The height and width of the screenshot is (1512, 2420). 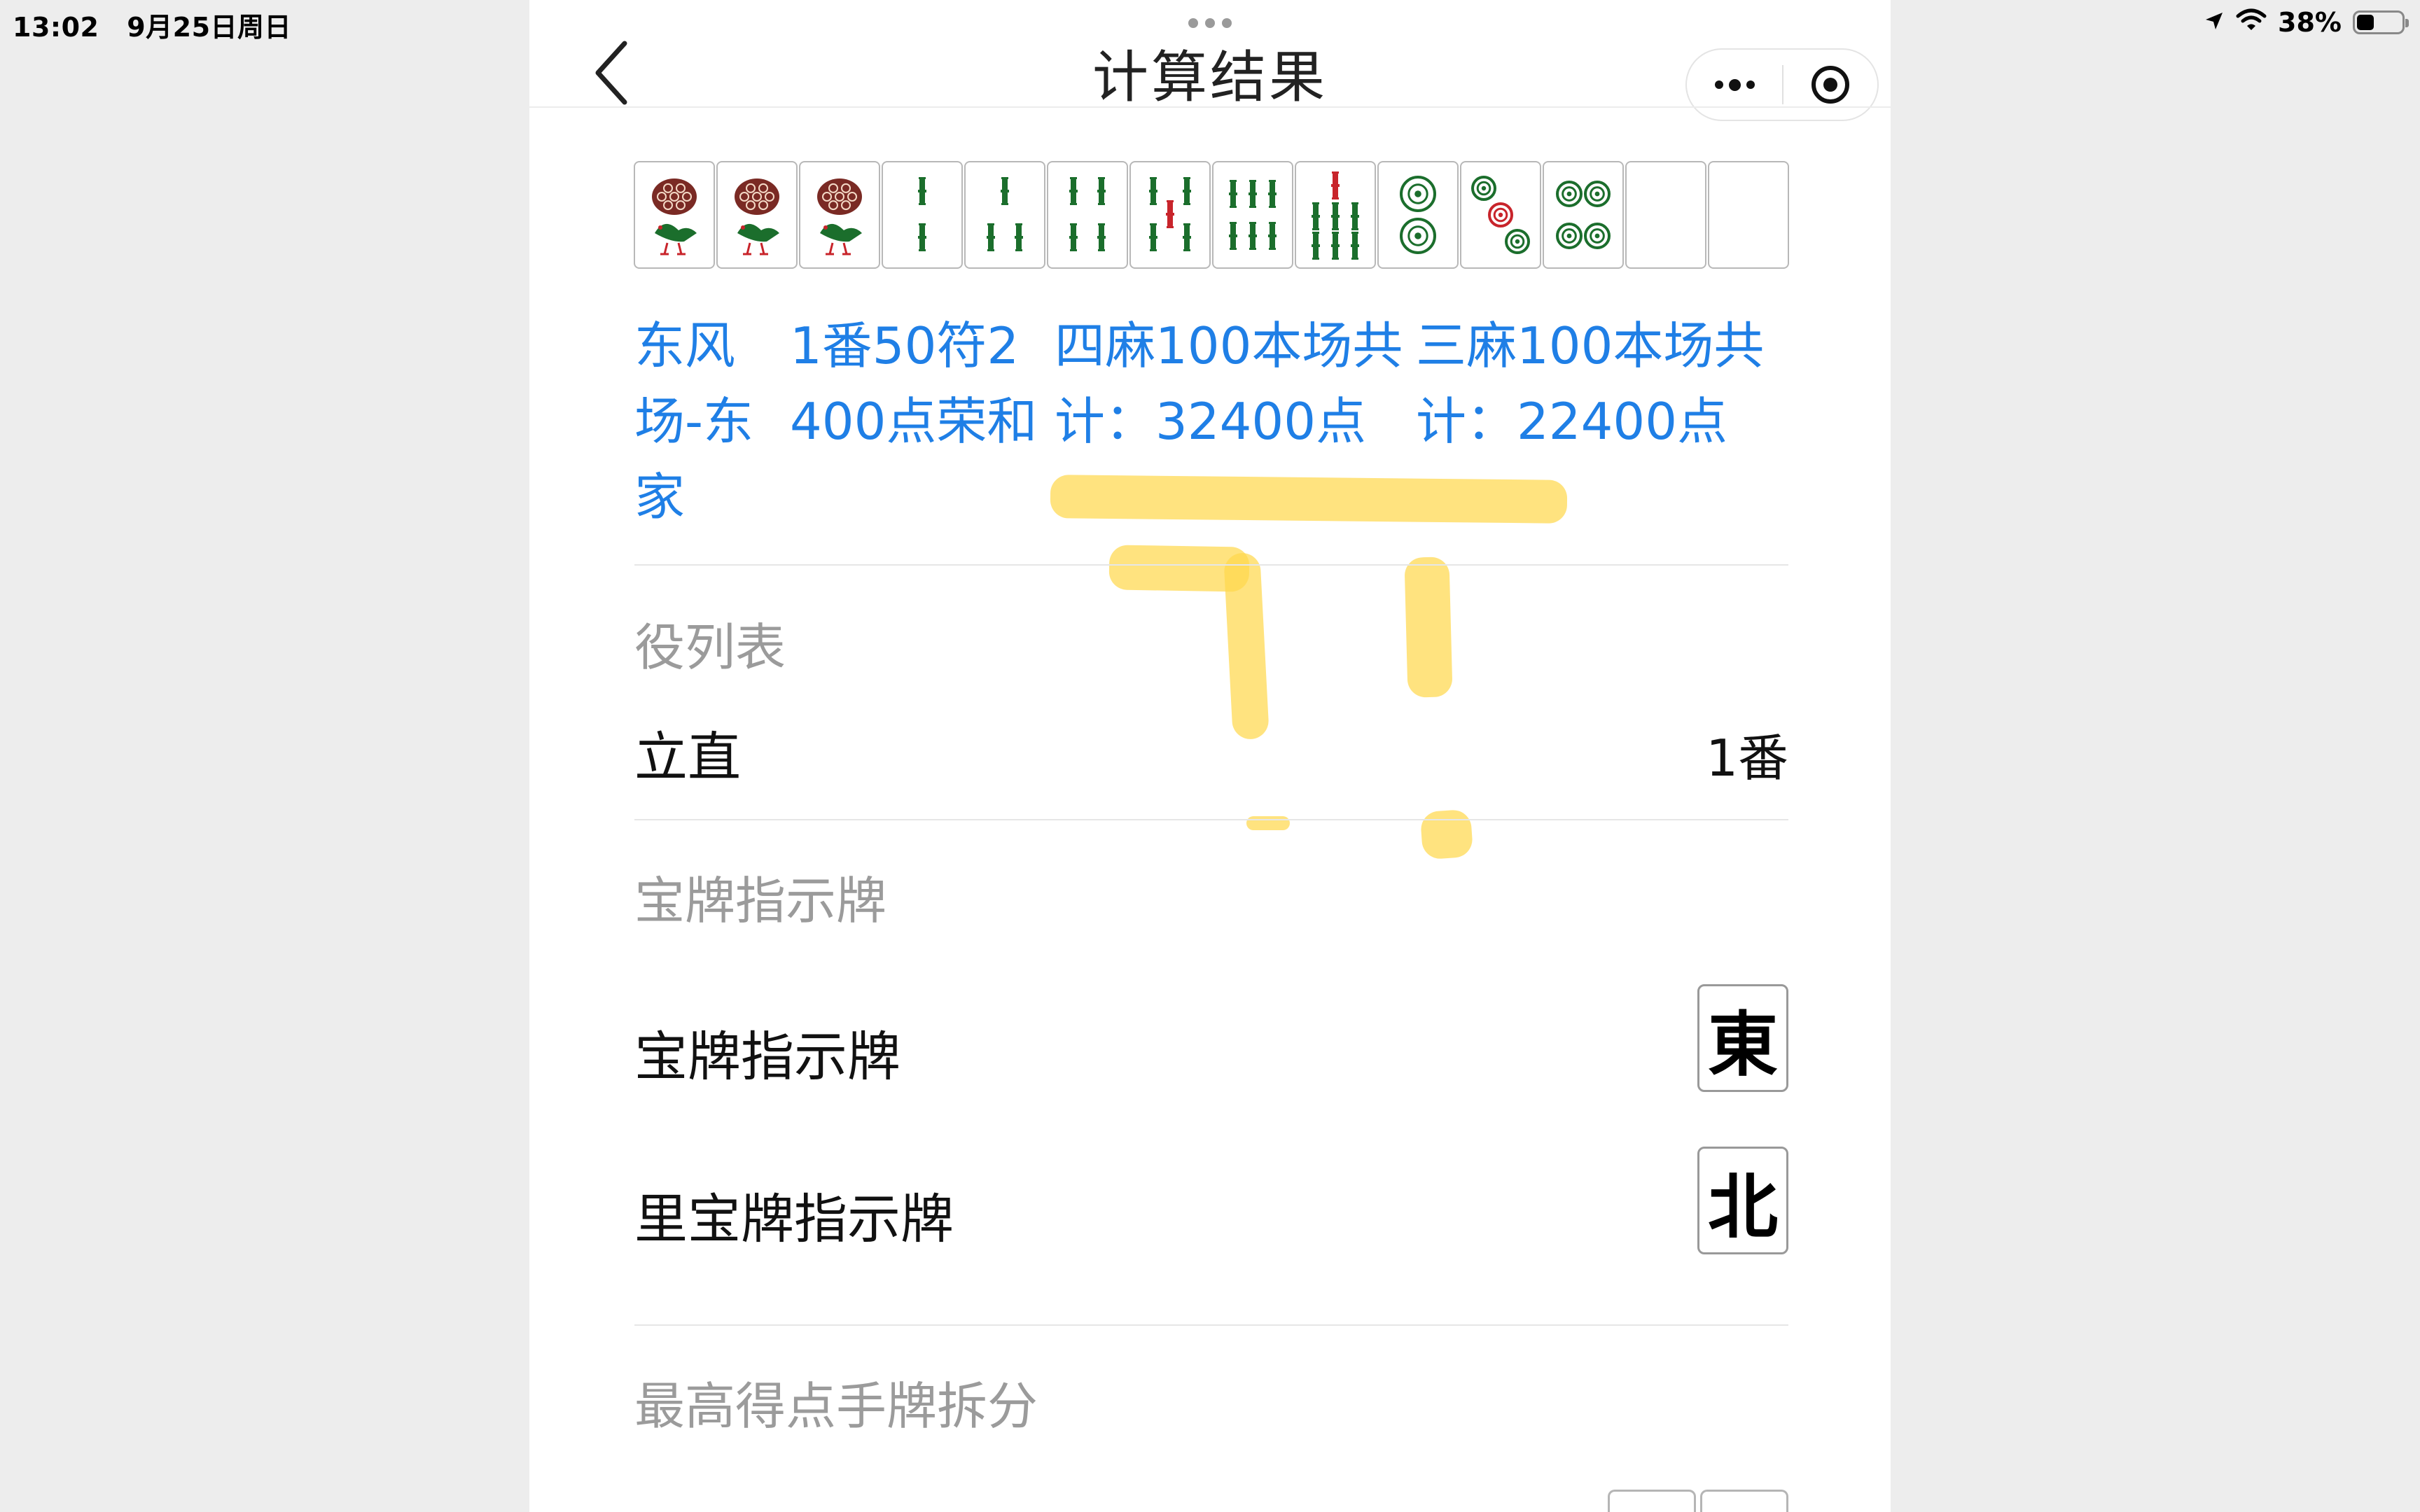 I want to click on status-bar-right: 38%, so click(x=2306, y=22).